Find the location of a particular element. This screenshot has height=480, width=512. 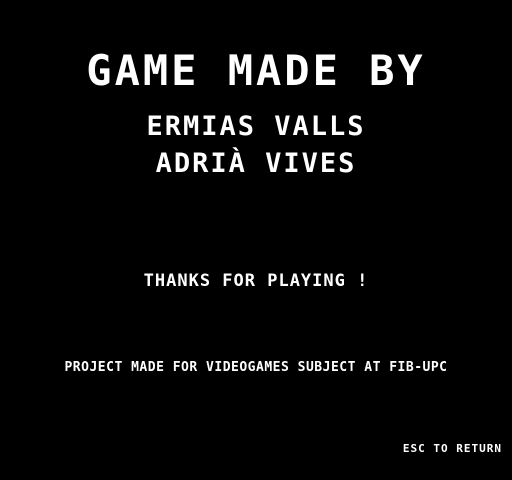

thanks-message: THANKS FOR PLAYING ! is located at coordinates (256, 281).